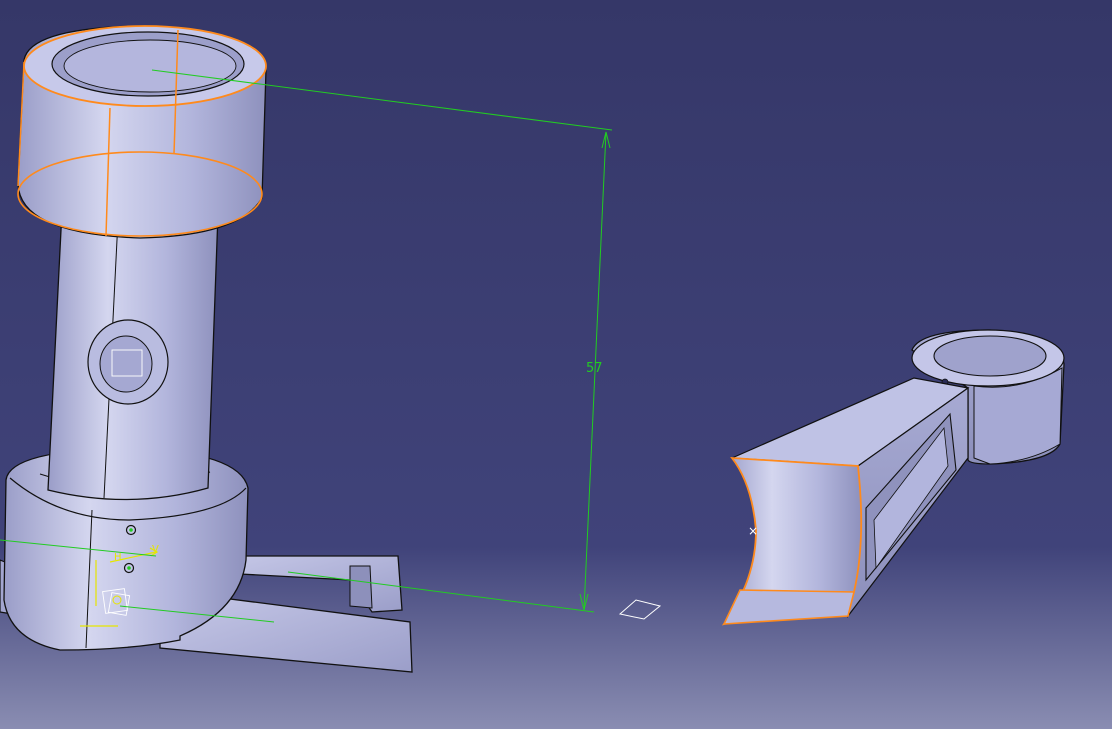  What do you see at coordinates (118, 557) in the screenshot?
I see `axis-h-label: H` at bounding box center [118, 557].